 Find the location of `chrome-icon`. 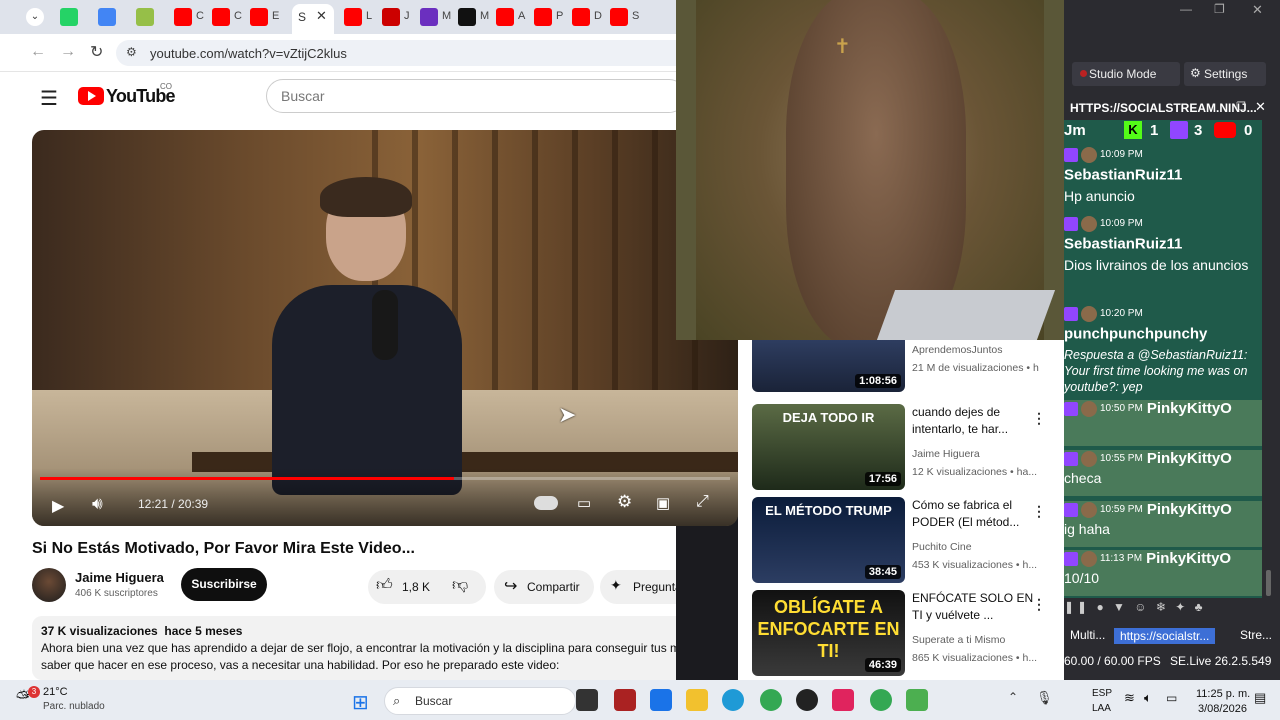

chrome-icon is located at coordinates (771, 700).